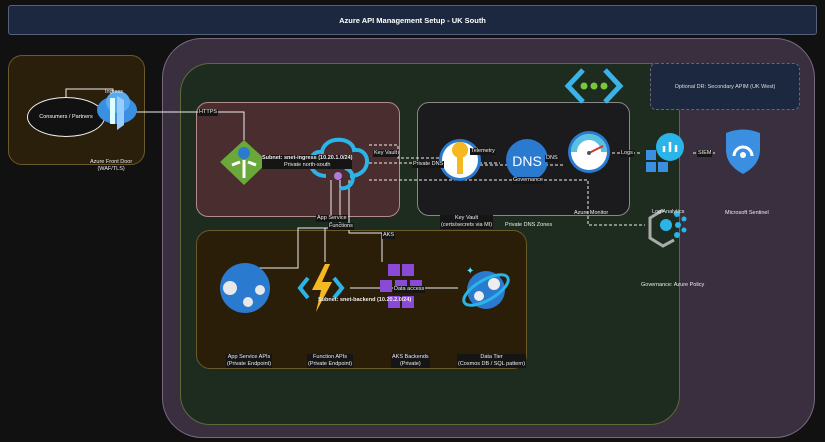  Describe the element at coordinates (428, 164) in the screenshot. I see `private-dns-edge-label: Private DNS` at that location.